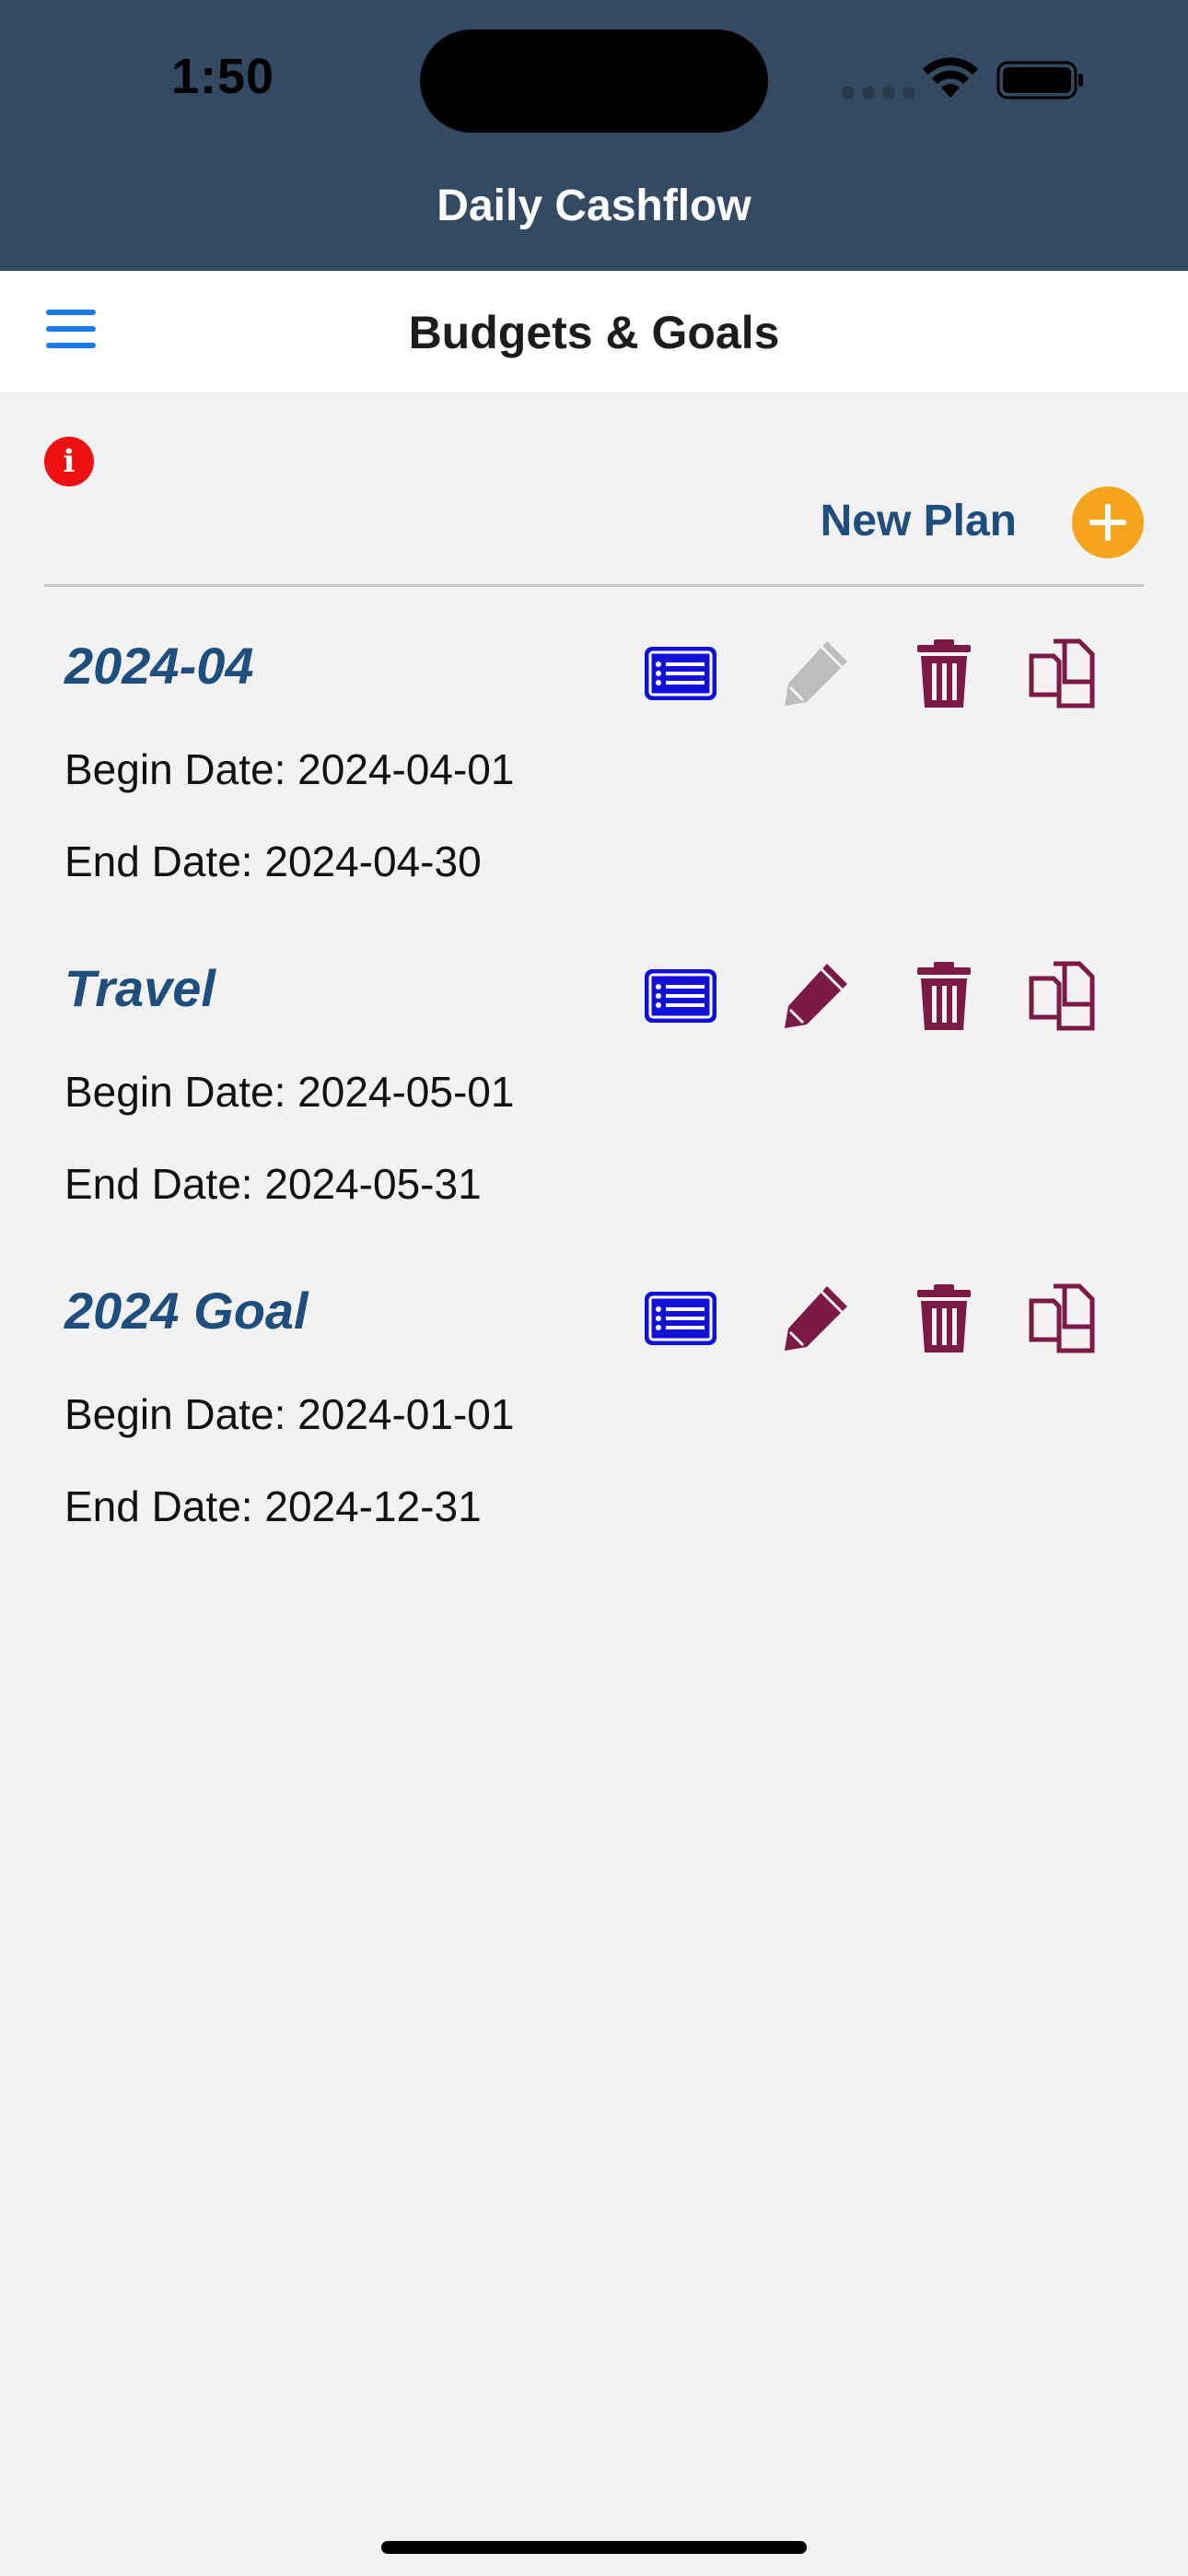 The height and width of the screenshot is (2576, 1188). I want to click on new-plan-row: New Plan, so click(594, 523).